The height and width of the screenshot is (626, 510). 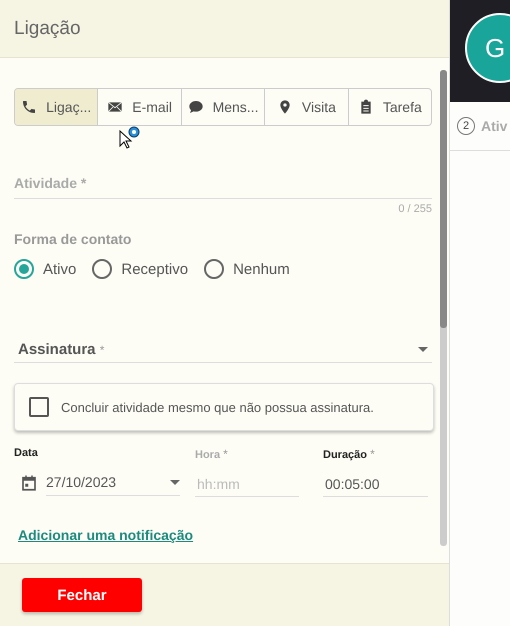 I want to click on date-field: 27/10/2023, so click(x=113, y=482).